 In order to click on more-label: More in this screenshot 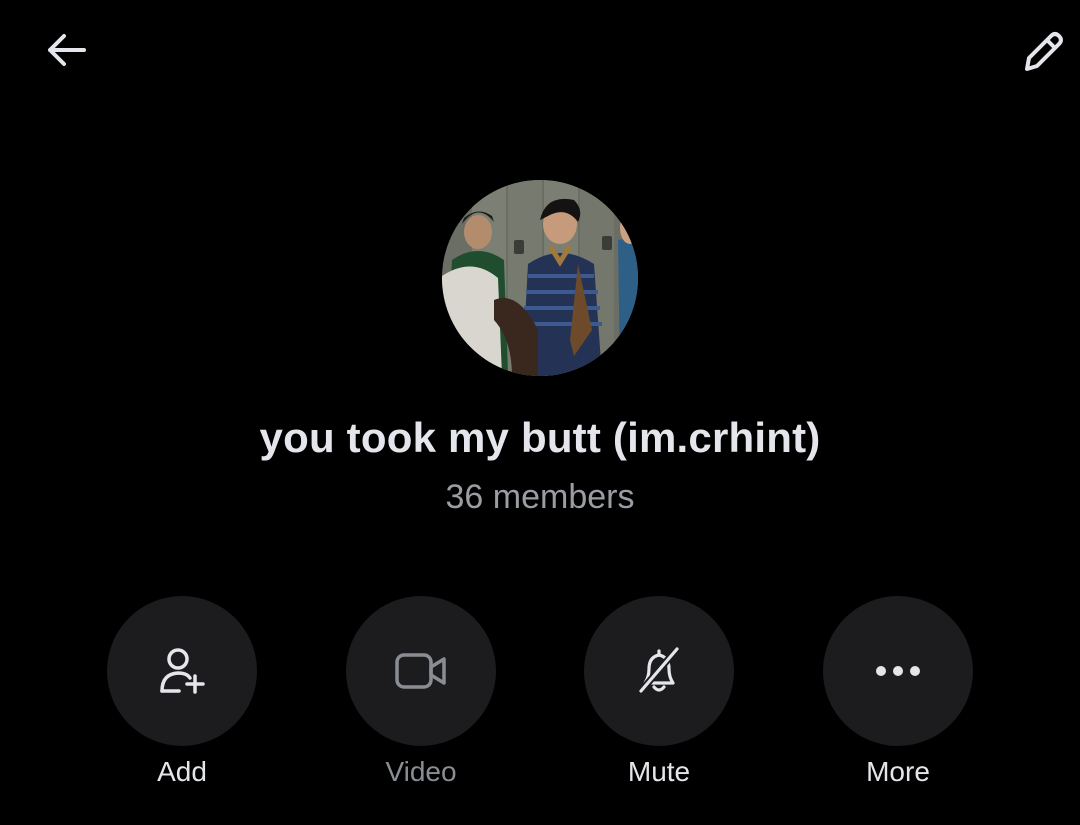, I will do `click(898, 771)`.